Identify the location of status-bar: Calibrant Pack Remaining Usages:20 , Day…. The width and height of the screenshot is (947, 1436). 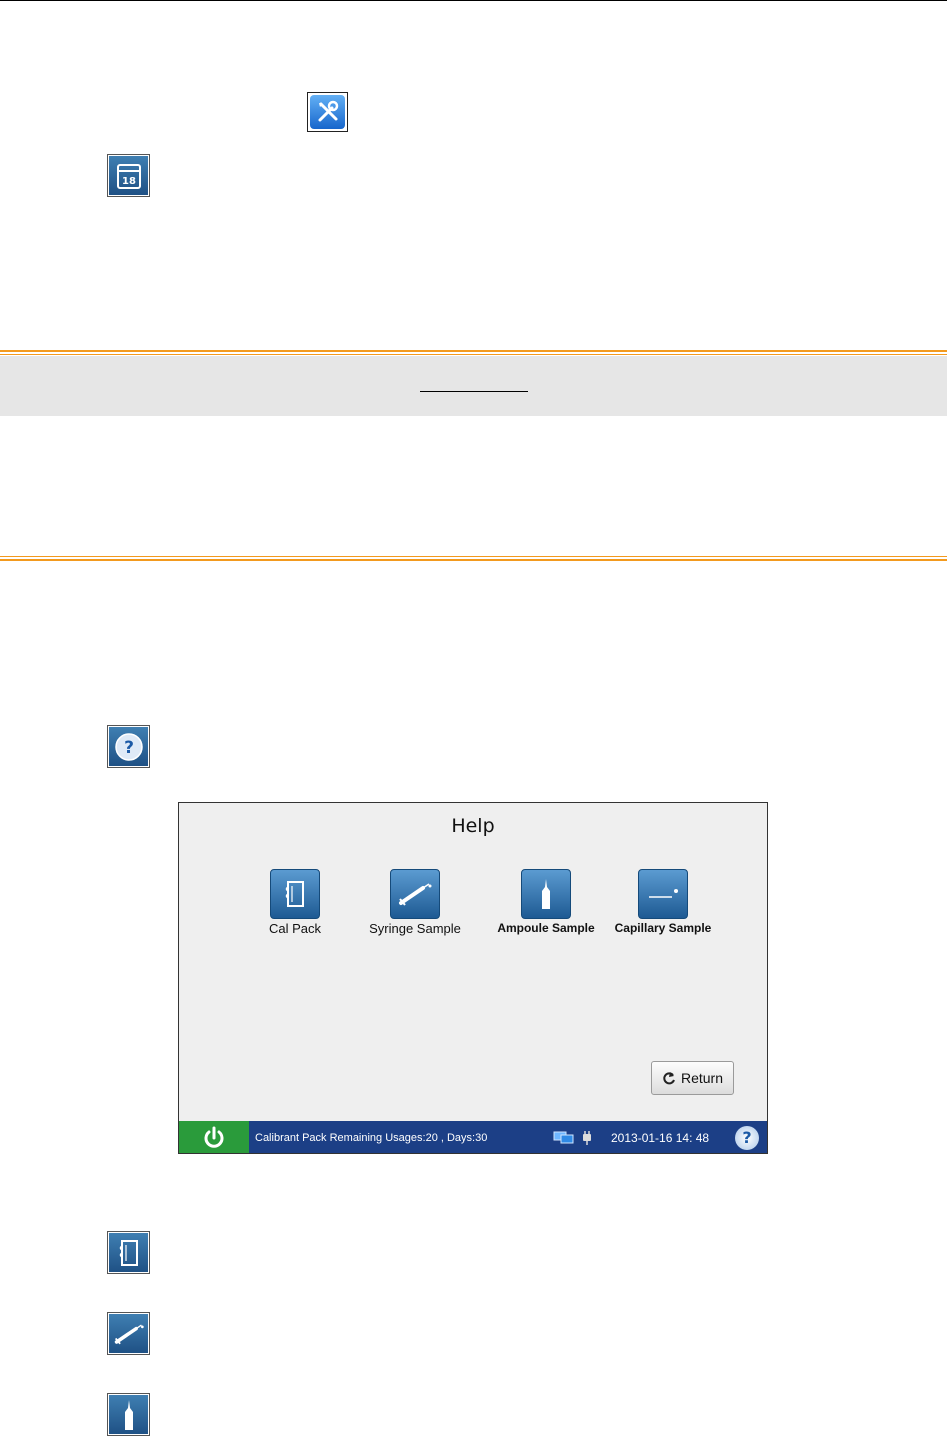
(473, 1137).